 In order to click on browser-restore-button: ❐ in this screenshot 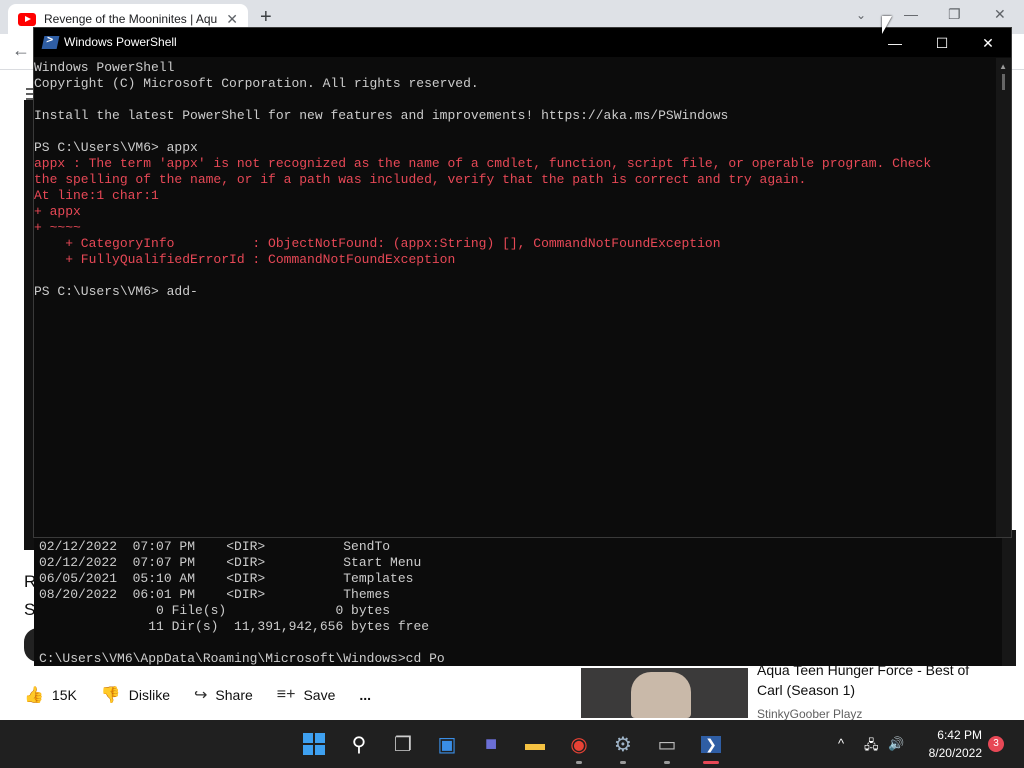, I will do `click(954, 14)`.